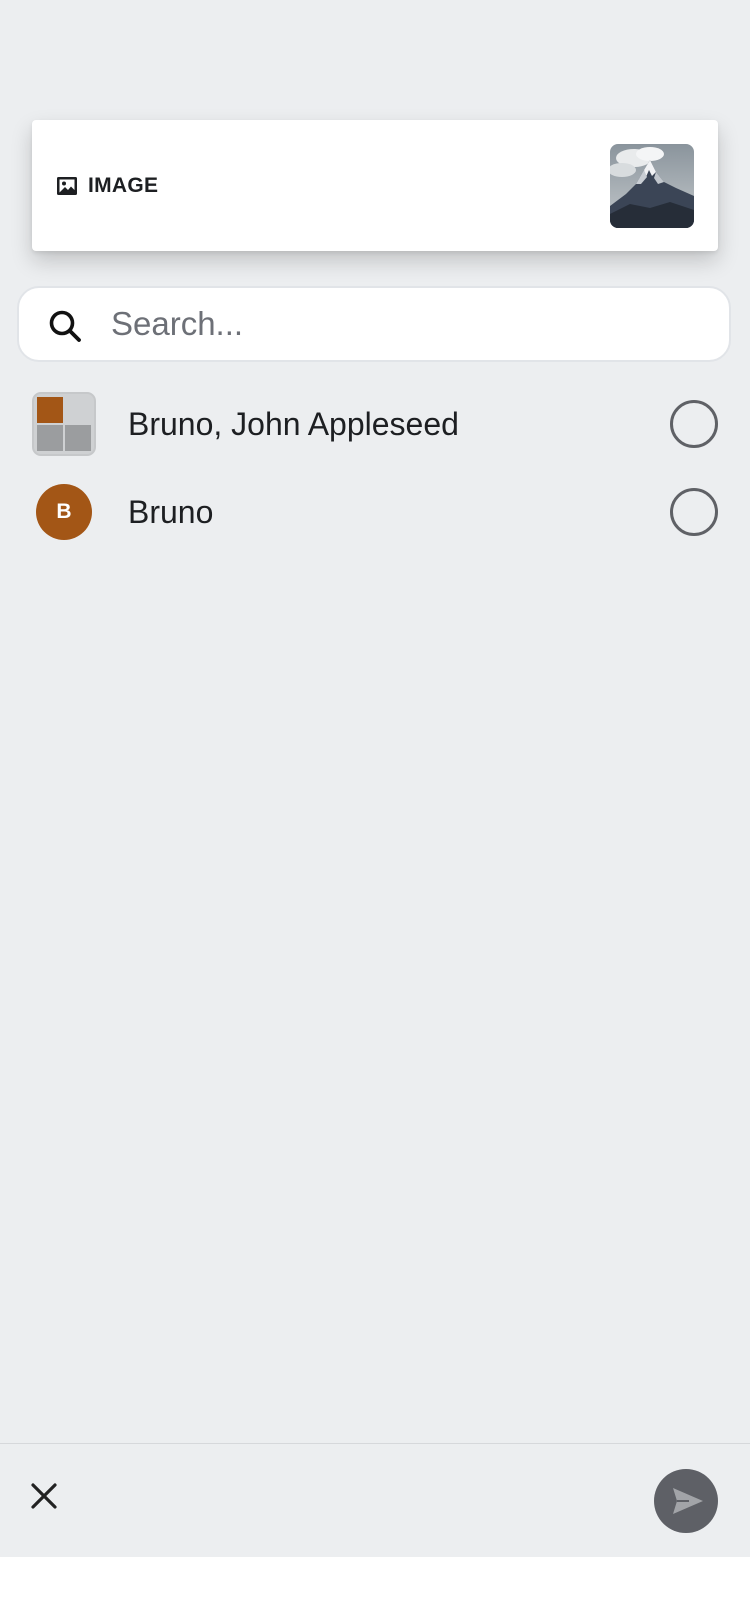 This screenshot has width=750, height=1624. What do you see at coordinates (44, 1496) in the screenshot?
I see `close-icon` at bounding box center [44, 1496].